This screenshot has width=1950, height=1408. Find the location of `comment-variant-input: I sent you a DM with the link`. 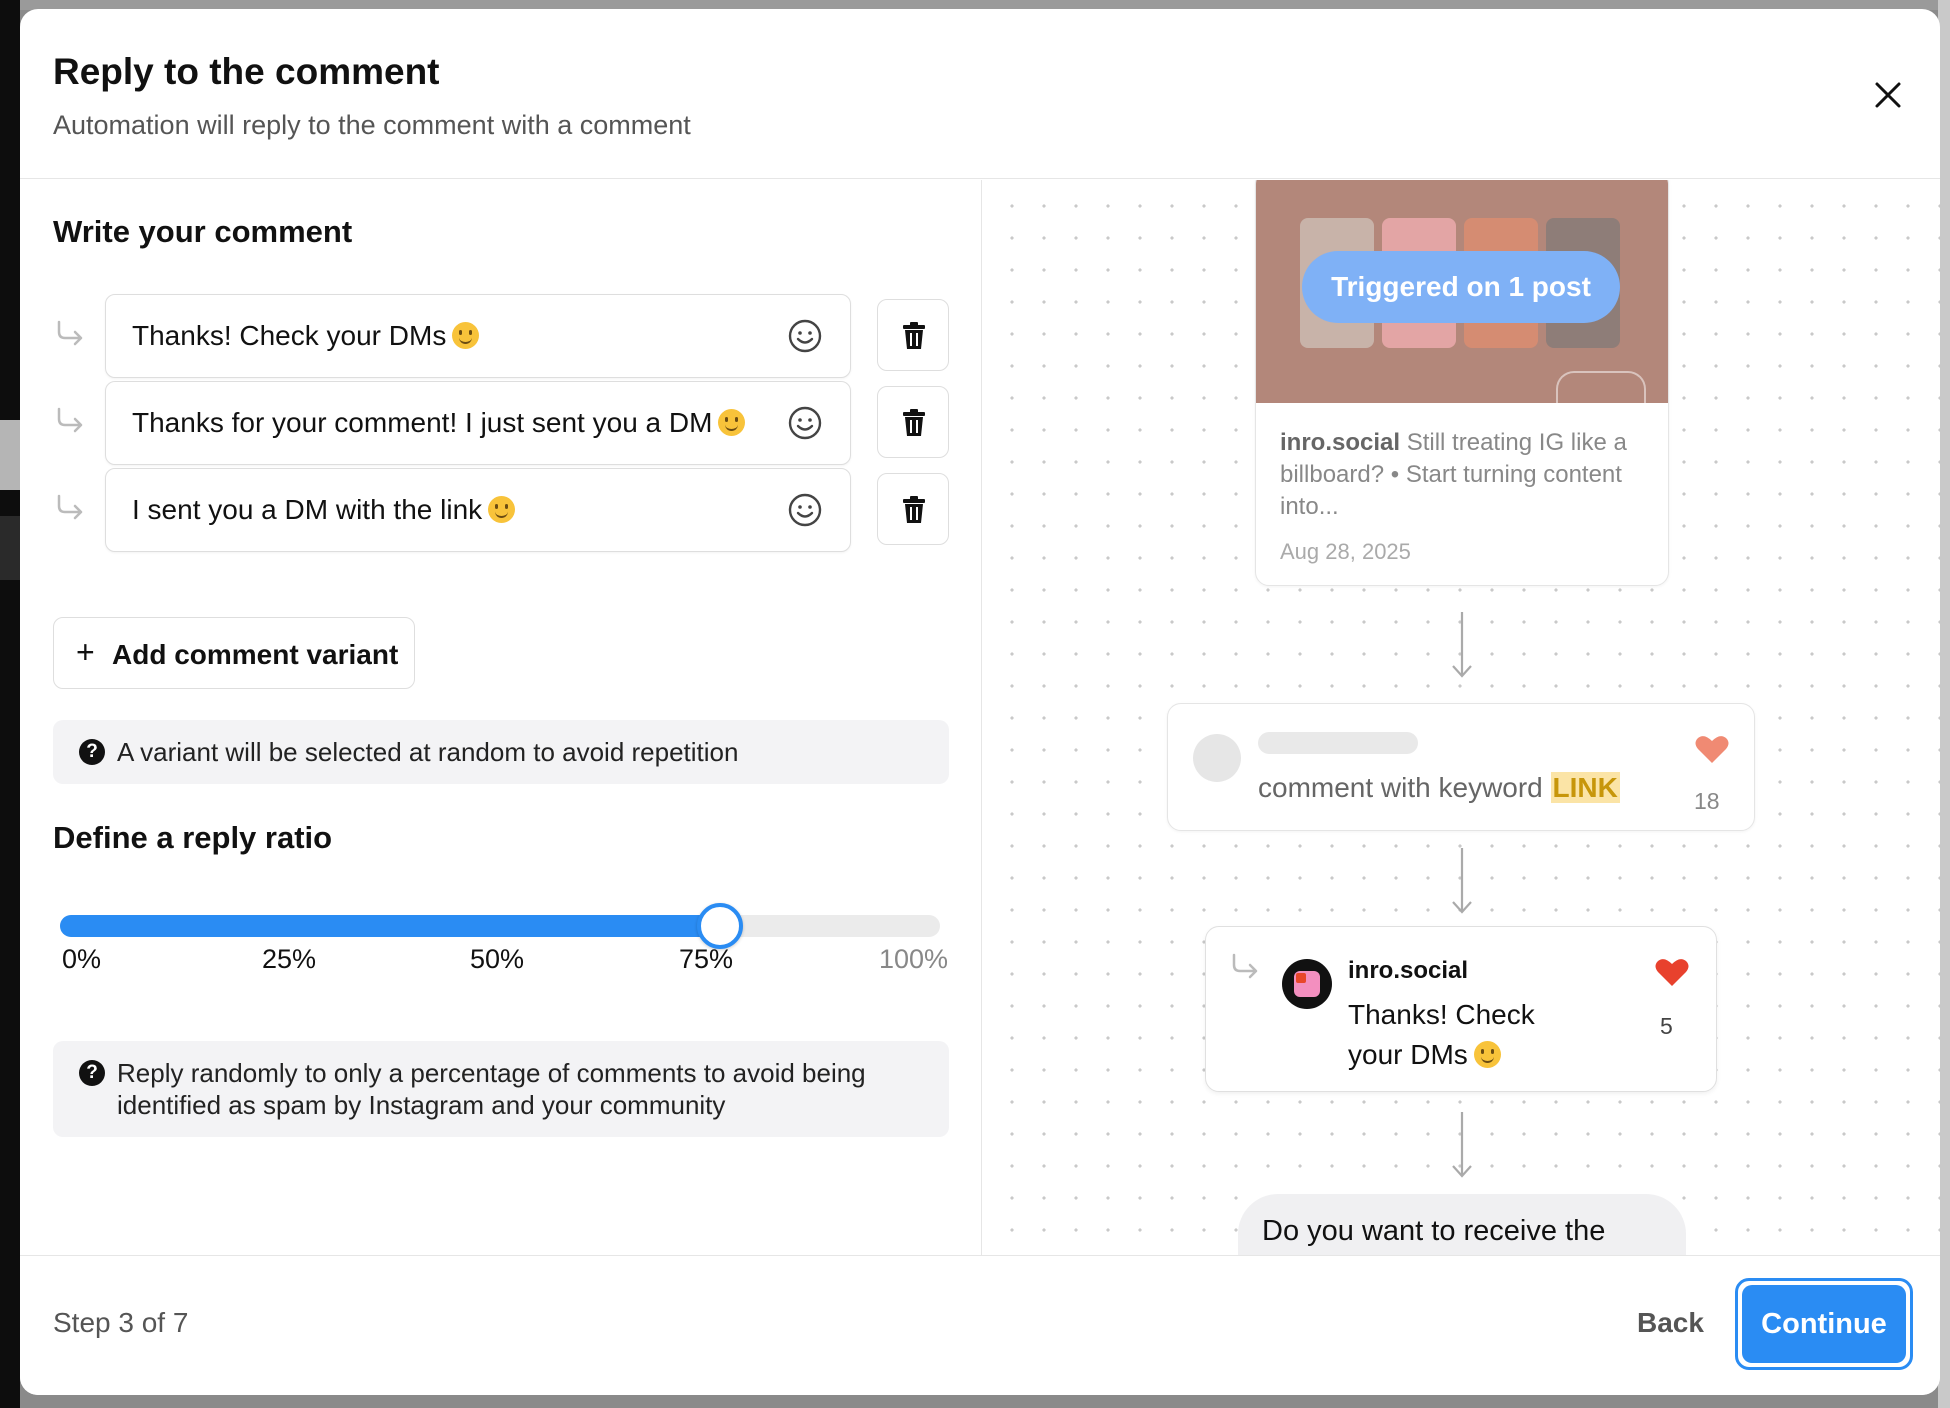

comment-variant-input: I sent you a DM with the link is located at coordinates (478, 510).